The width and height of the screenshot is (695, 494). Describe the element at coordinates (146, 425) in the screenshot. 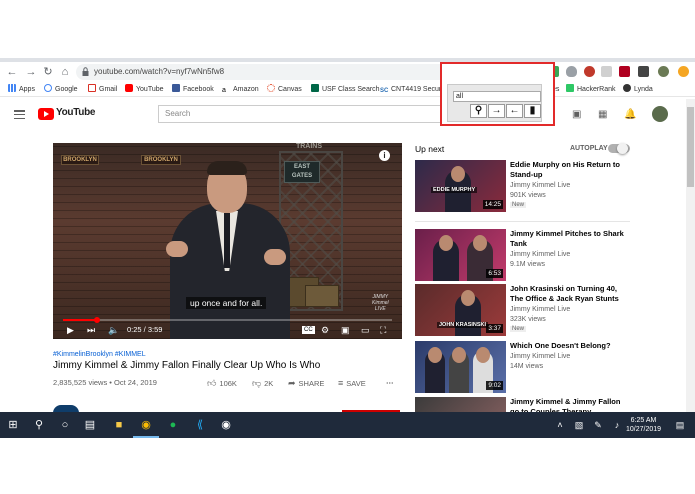

I see `chrome-icon: ◉` at that location.